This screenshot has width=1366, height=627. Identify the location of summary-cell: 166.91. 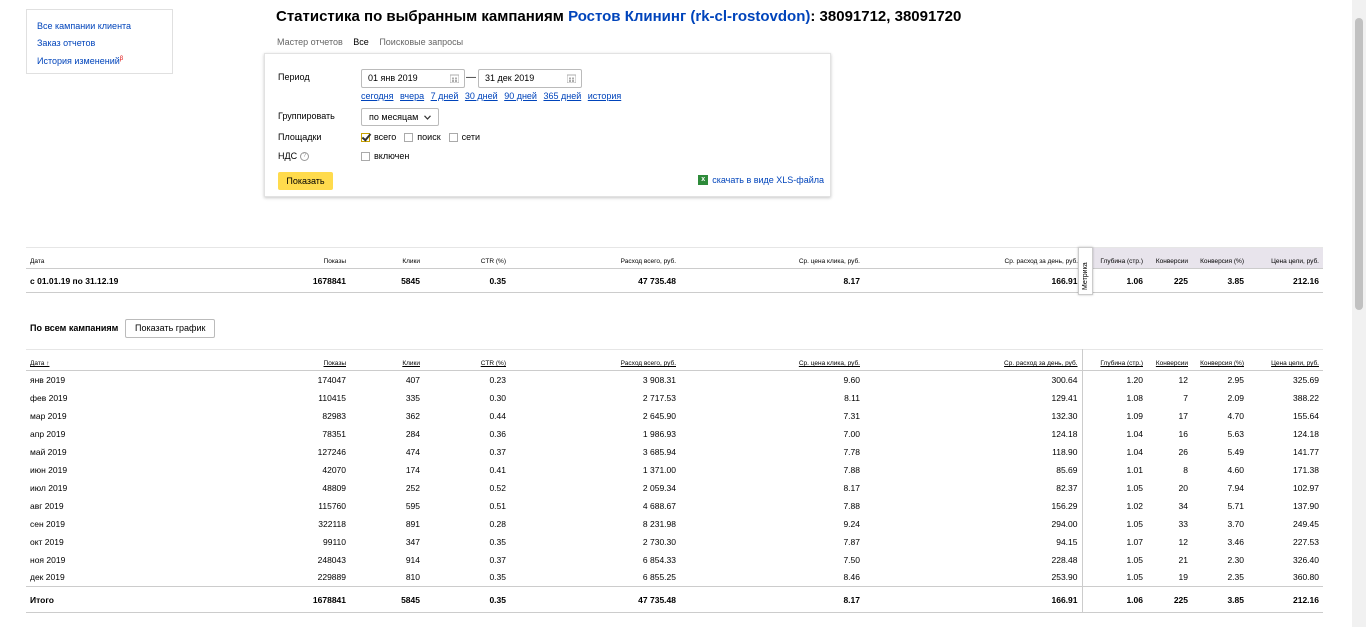
(1064, 280).